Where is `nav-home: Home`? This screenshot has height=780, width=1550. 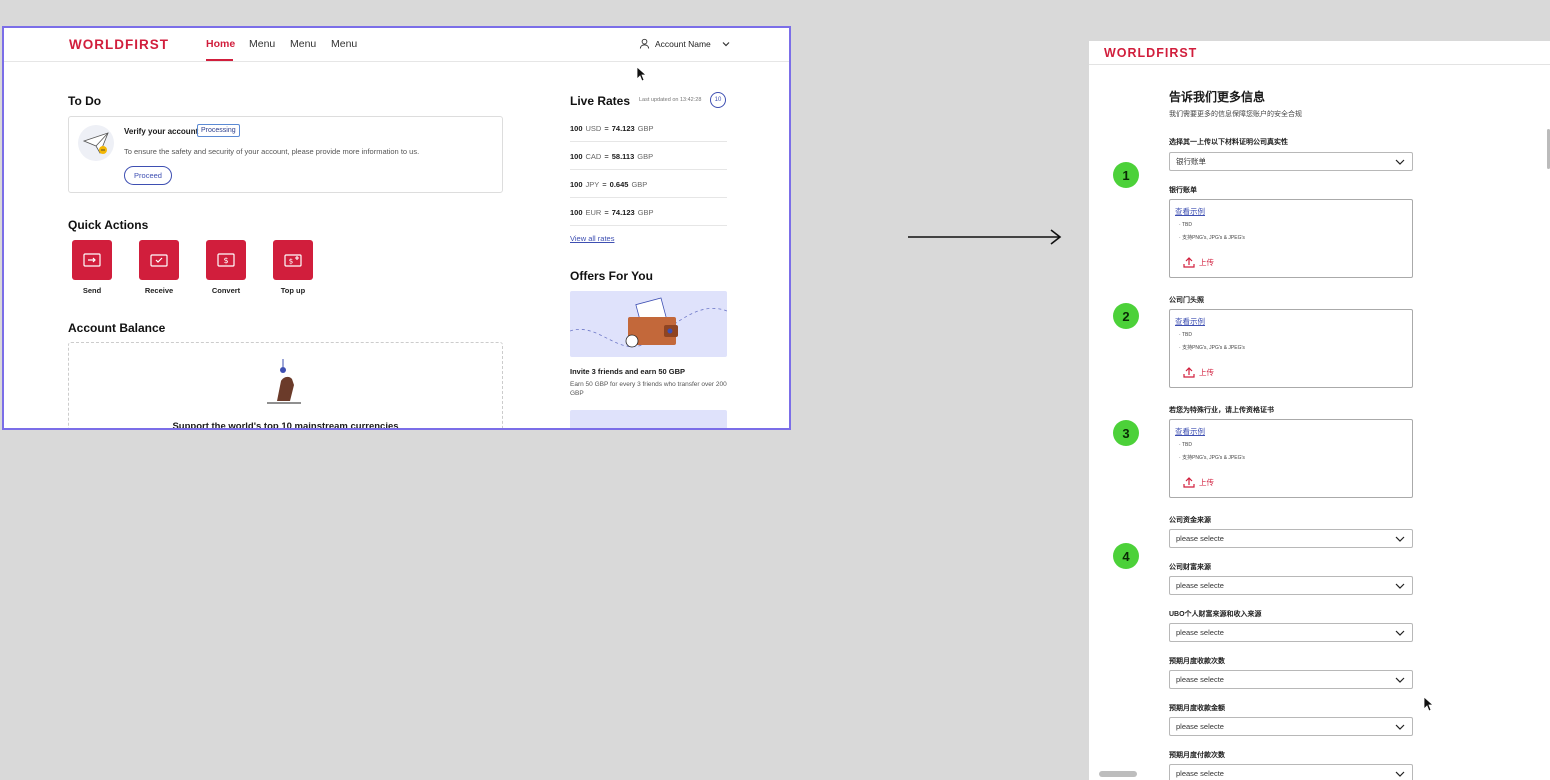
nav-home: Home is located at coordinates (220, 44).